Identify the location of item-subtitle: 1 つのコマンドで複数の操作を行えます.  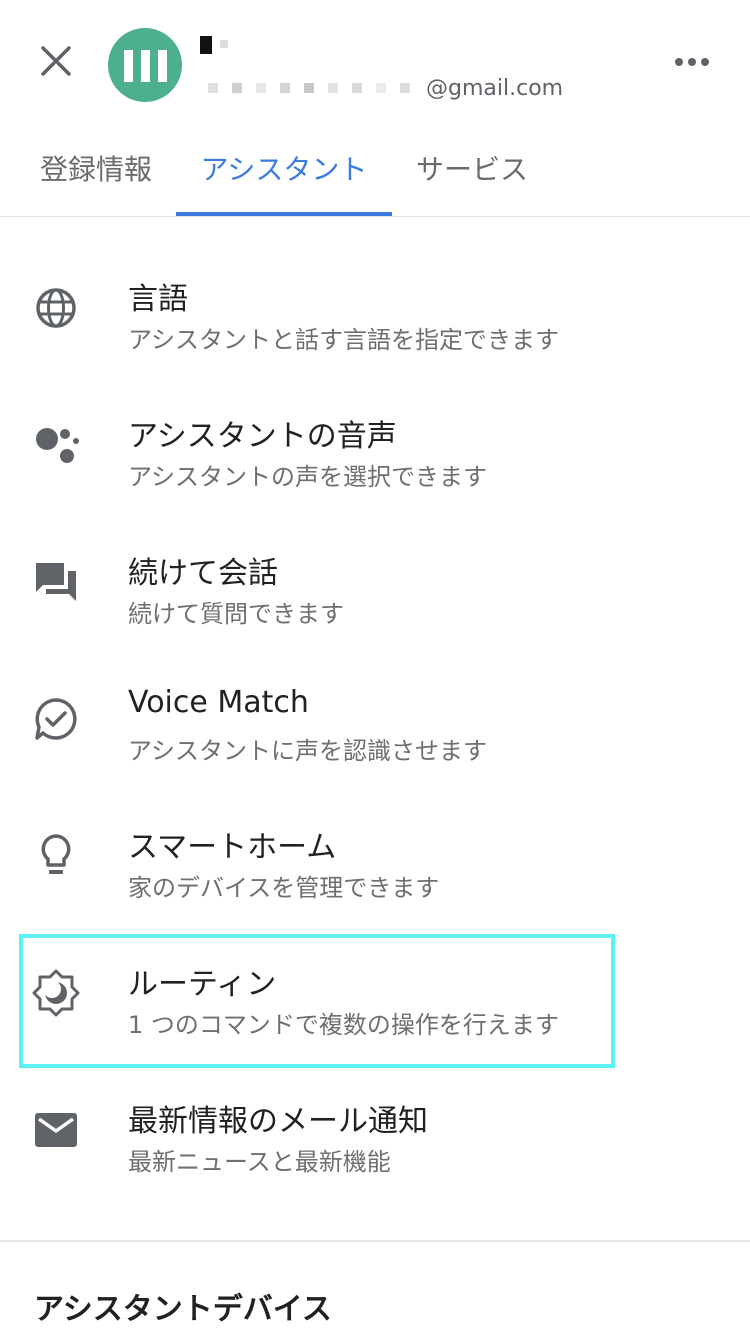
(343, 1025).